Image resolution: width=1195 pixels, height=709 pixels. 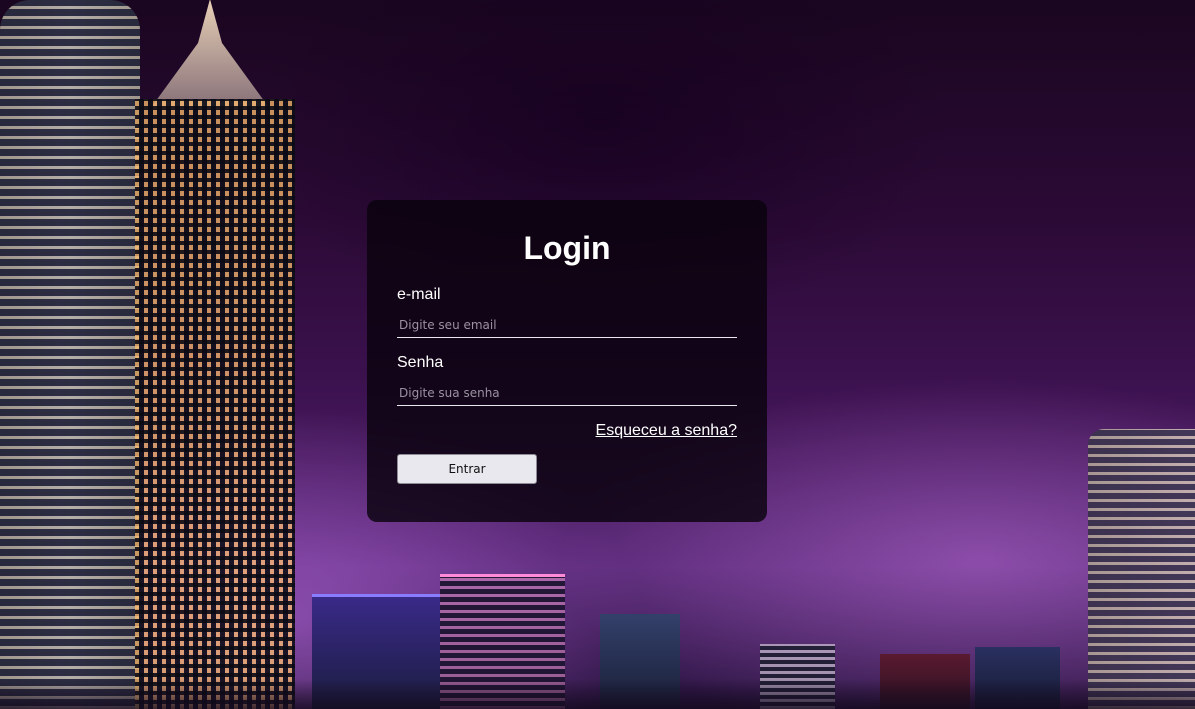 I want to click on skyscraper-left, so click(x=70, y=354).